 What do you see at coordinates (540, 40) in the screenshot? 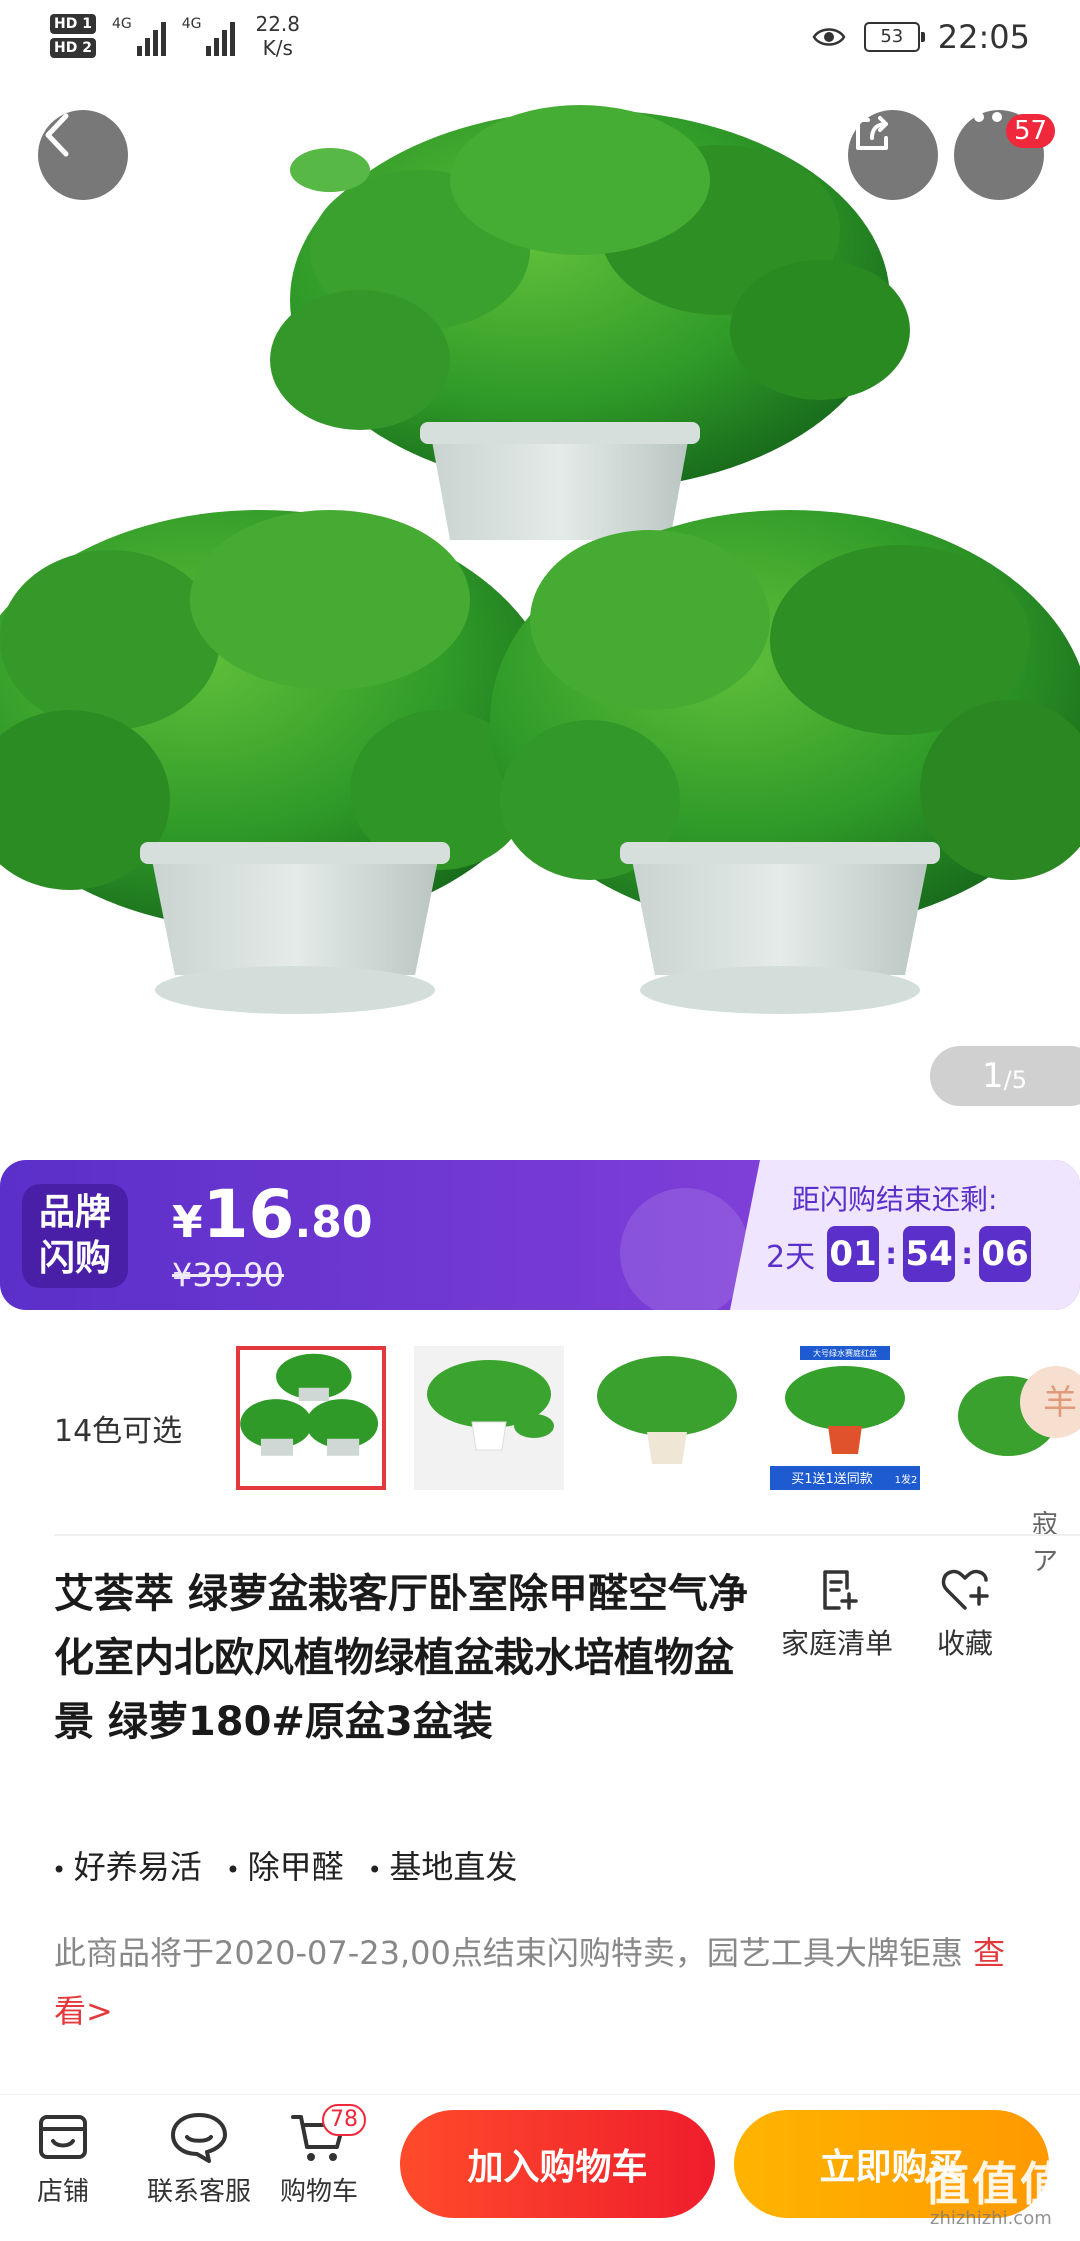
I see `status-bar: HD 1 HD 2 4G 4G 22.8 K/s 53 22:05` at bounding box center [540, 40].